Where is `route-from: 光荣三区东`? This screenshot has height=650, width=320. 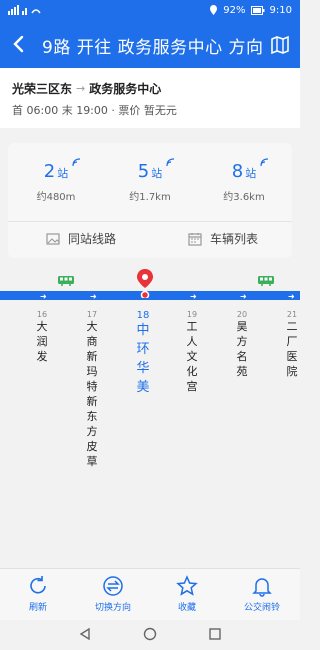
route-from: 光荣三区东 is located at coordinates (42, 89).